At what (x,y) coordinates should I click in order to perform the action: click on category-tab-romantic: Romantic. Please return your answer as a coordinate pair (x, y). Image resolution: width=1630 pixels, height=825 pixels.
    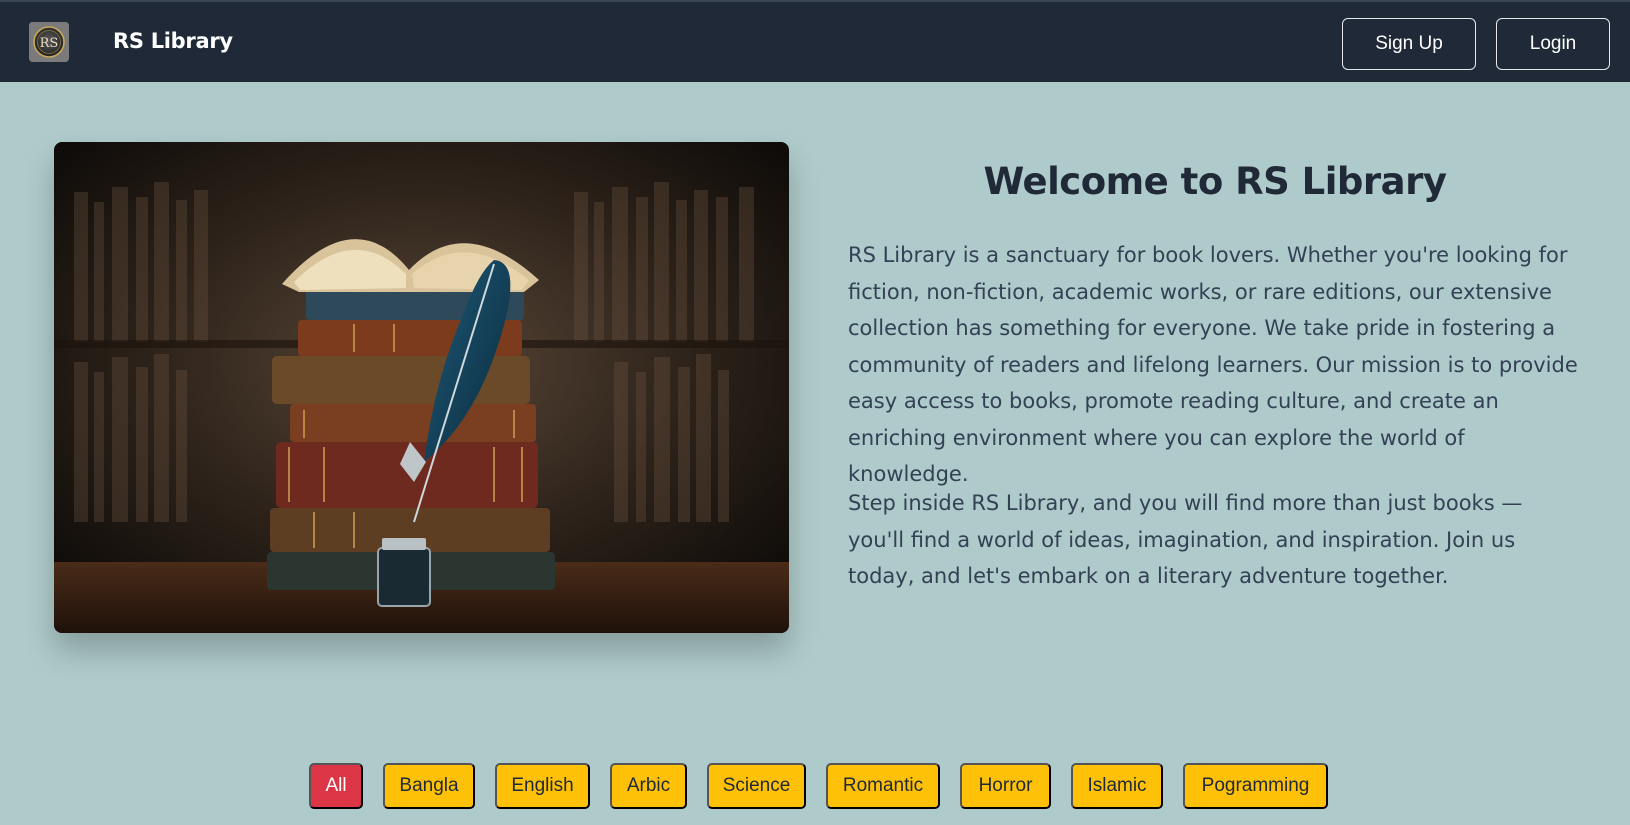
    Looking at the image, I should click on (883, 786).